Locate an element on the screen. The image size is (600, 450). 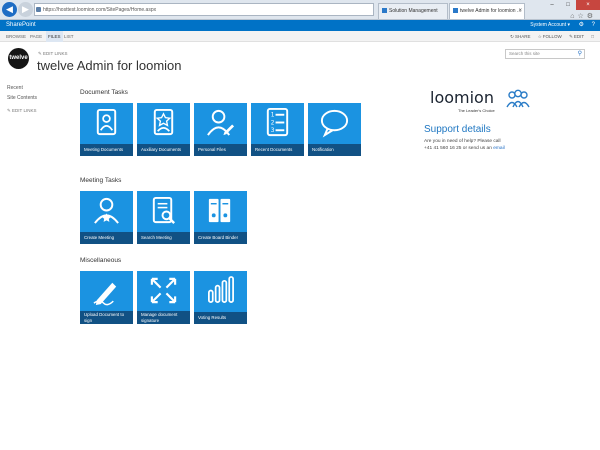
settings-gear-icon: ⚙ is located at coordinates (581, 25).